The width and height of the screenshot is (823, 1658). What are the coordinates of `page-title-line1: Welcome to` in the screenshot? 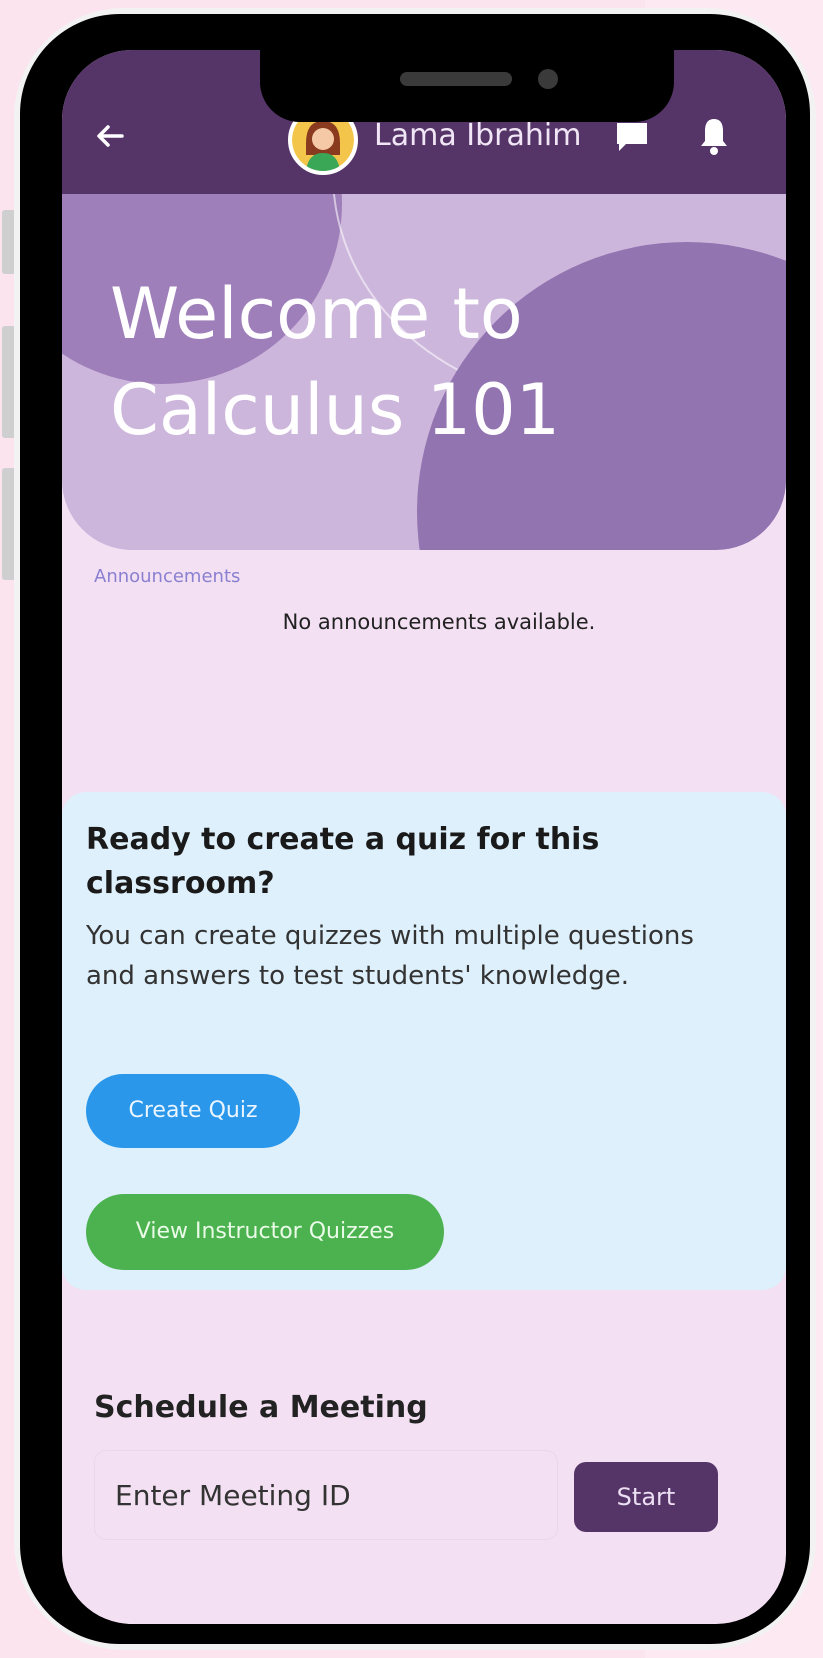 It's located at (316, 314).